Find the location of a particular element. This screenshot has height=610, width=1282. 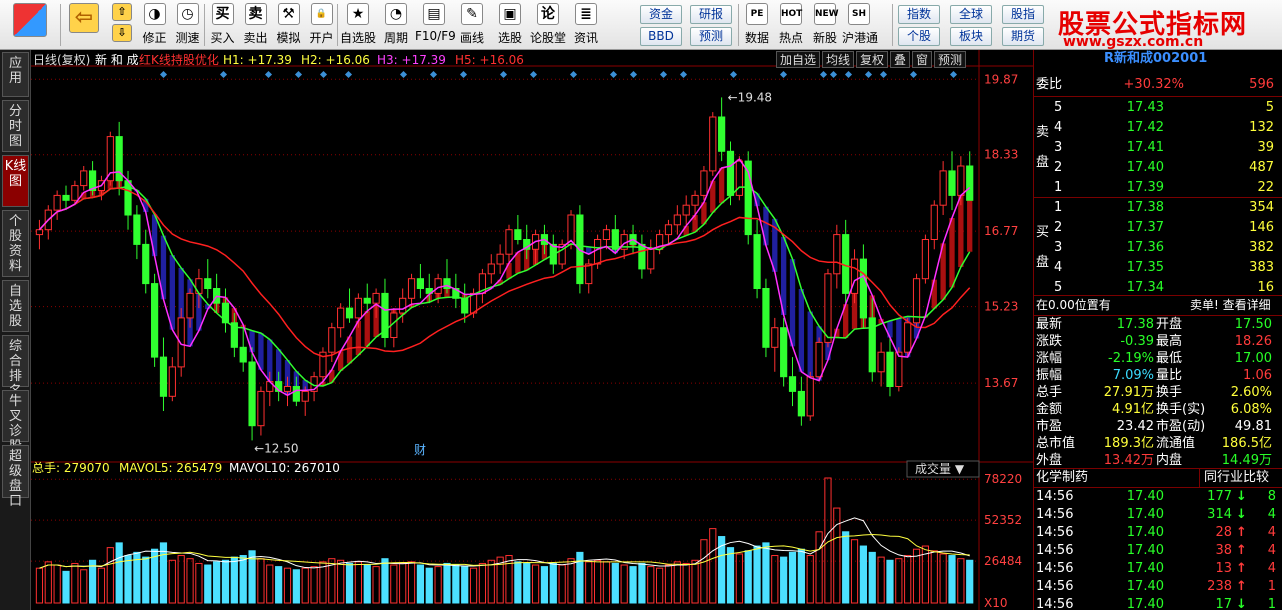

down-arrow-icon: ⇩ is located at coordinates (122, 33).